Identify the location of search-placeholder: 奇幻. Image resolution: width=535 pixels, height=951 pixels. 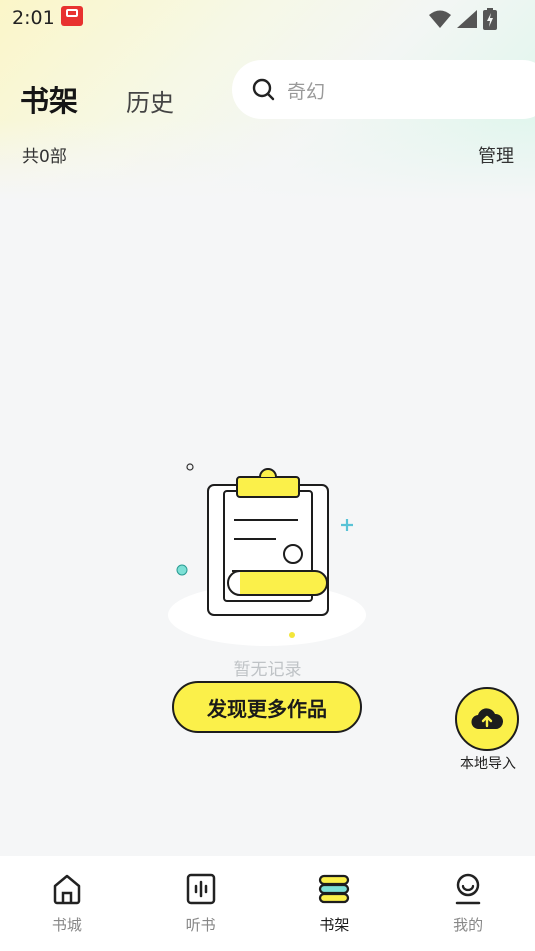
(306, 92).